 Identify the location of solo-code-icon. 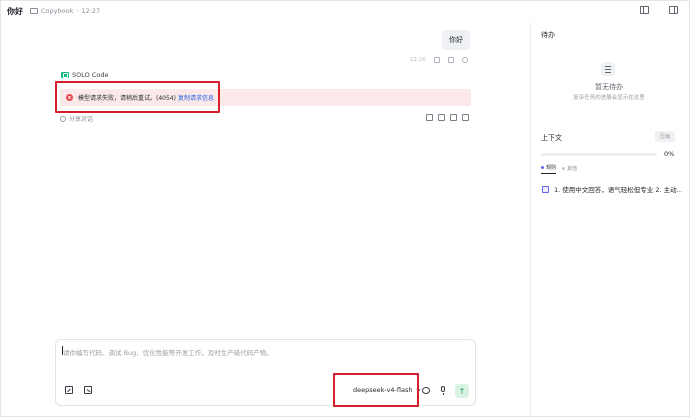
(65, 75).